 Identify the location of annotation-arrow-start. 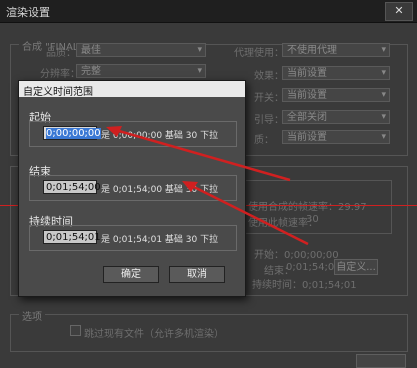
(198, 154).